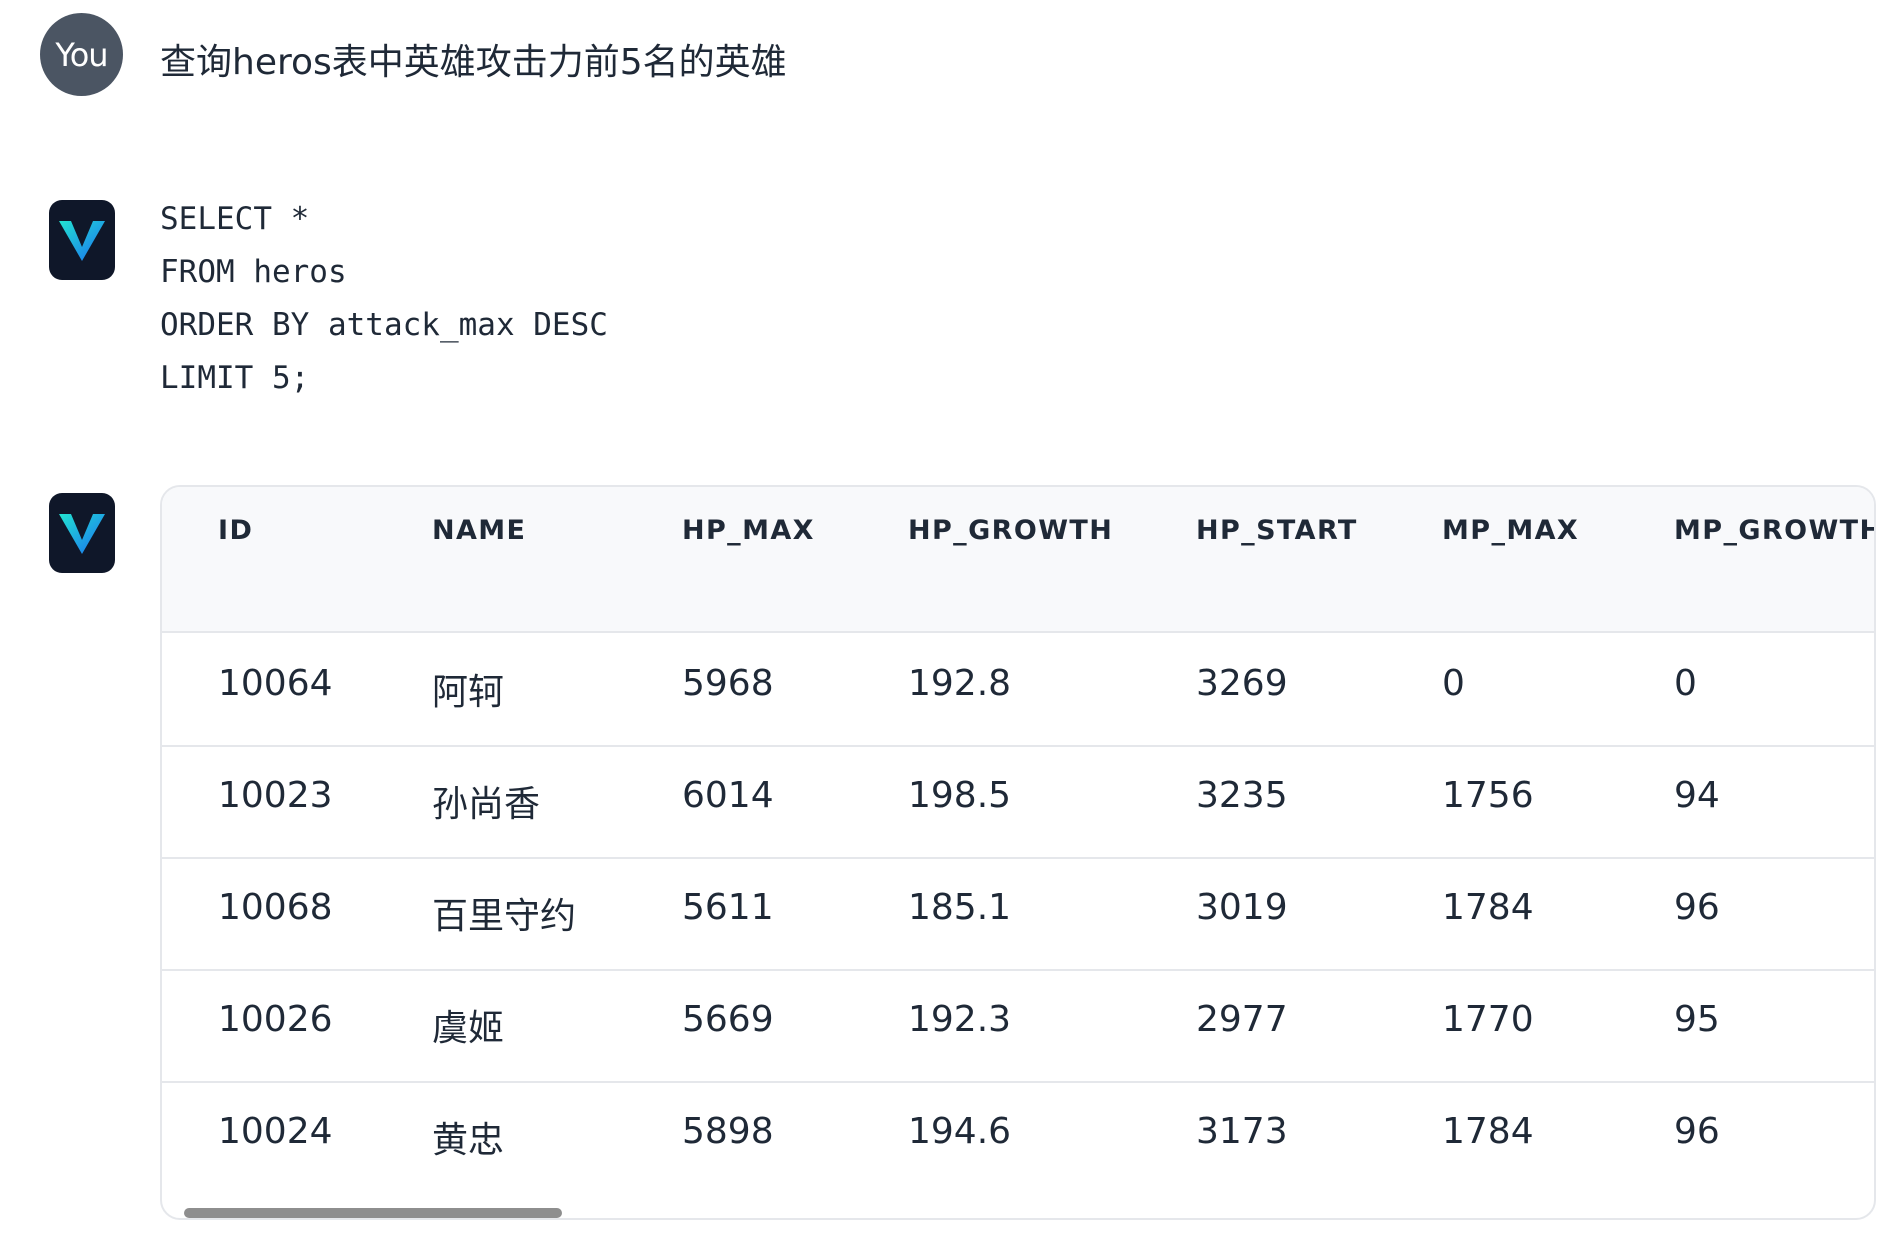 This screenshot has width=1897, height=1245. I want to click on table-cell: 192.8, so click(960, 683).